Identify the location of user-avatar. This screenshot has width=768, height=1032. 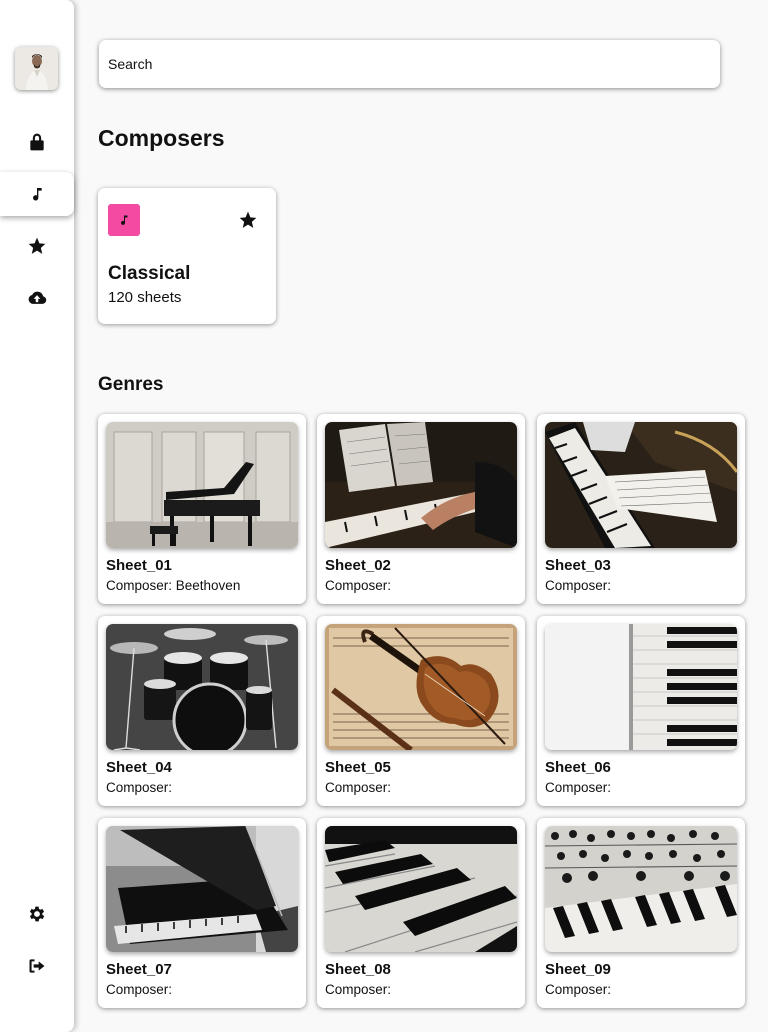
(36, 68).